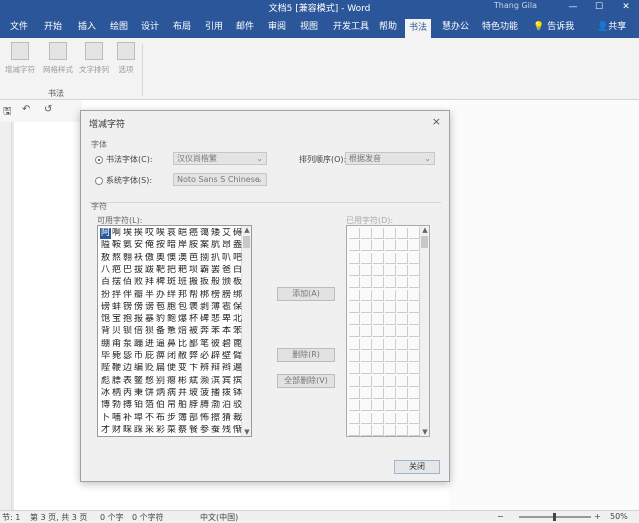  I want to click on char-cell: 狈, so click(149, 331).